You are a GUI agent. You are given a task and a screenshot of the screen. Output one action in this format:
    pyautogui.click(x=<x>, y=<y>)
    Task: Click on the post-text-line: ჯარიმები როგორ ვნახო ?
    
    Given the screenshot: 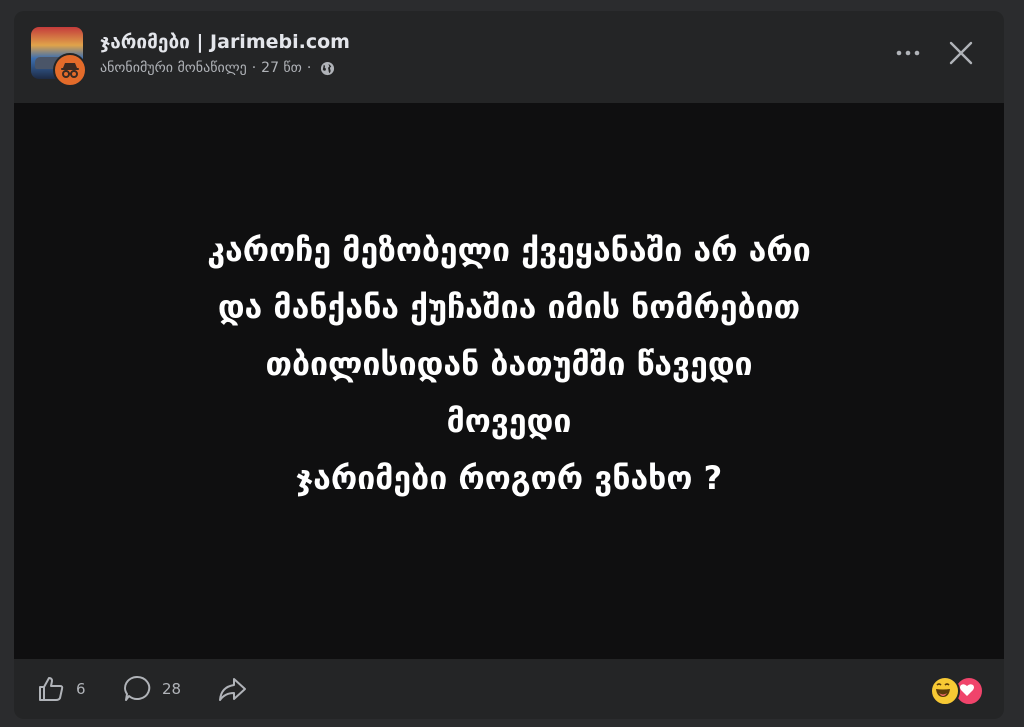 What is the action you would take?
    pyautogui.click(x=509, y=477)
    